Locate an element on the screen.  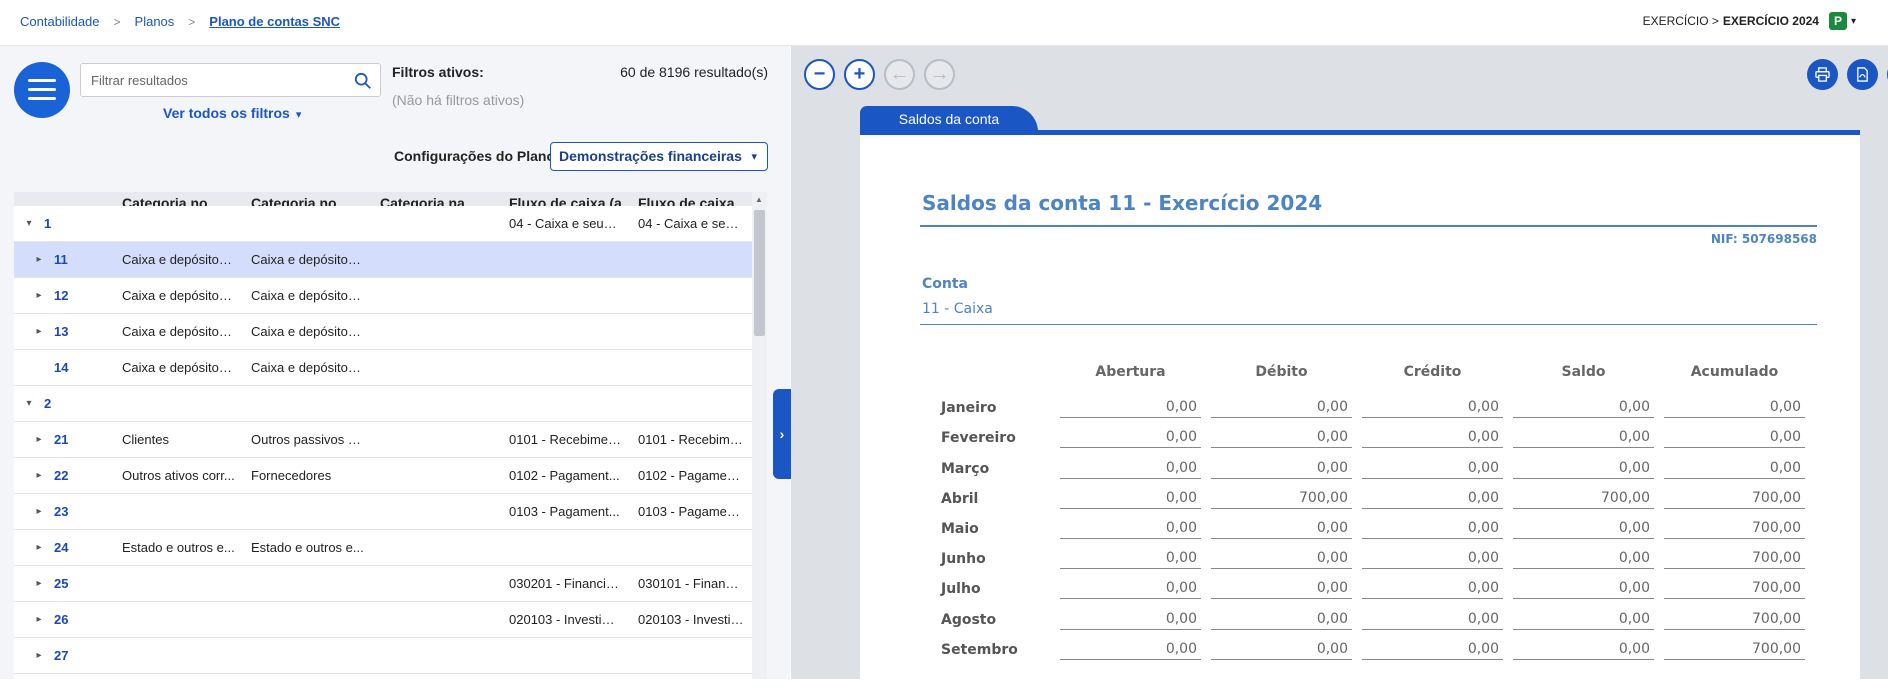
user-badge: P is located at coordinates (1837, 21).